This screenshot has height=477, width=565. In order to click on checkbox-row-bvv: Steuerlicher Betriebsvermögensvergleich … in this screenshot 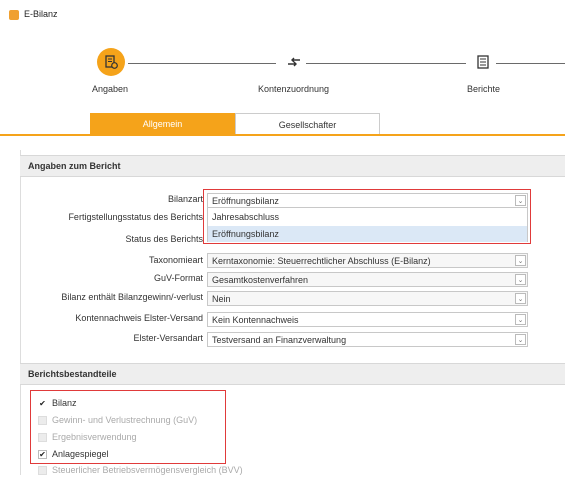, I will do `click(140, 470)`.